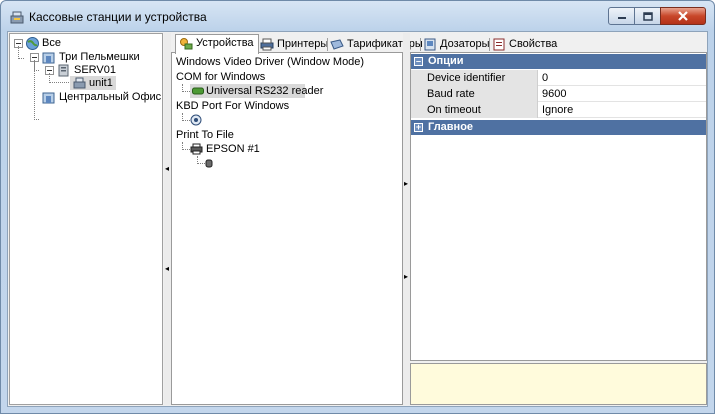  I want to click on property-row: Baud rate 9600, so click(558, 94).